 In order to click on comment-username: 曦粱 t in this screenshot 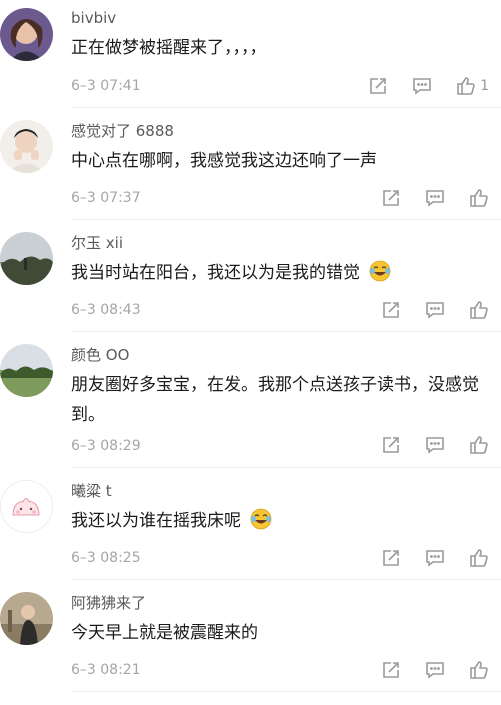, I will do `click(91, 491)`.